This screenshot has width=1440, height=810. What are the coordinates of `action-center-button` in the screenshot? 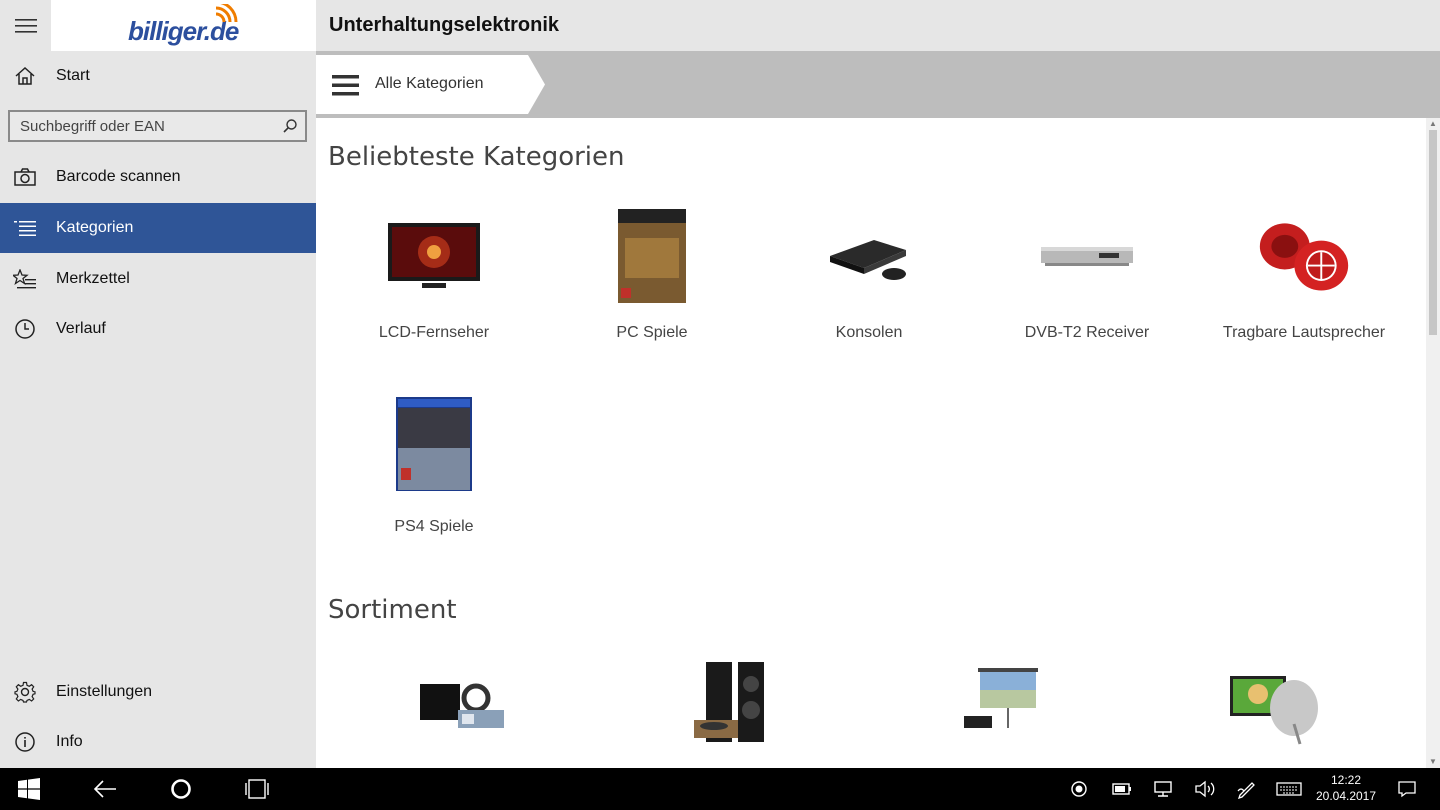 It's located at (1407, 789).